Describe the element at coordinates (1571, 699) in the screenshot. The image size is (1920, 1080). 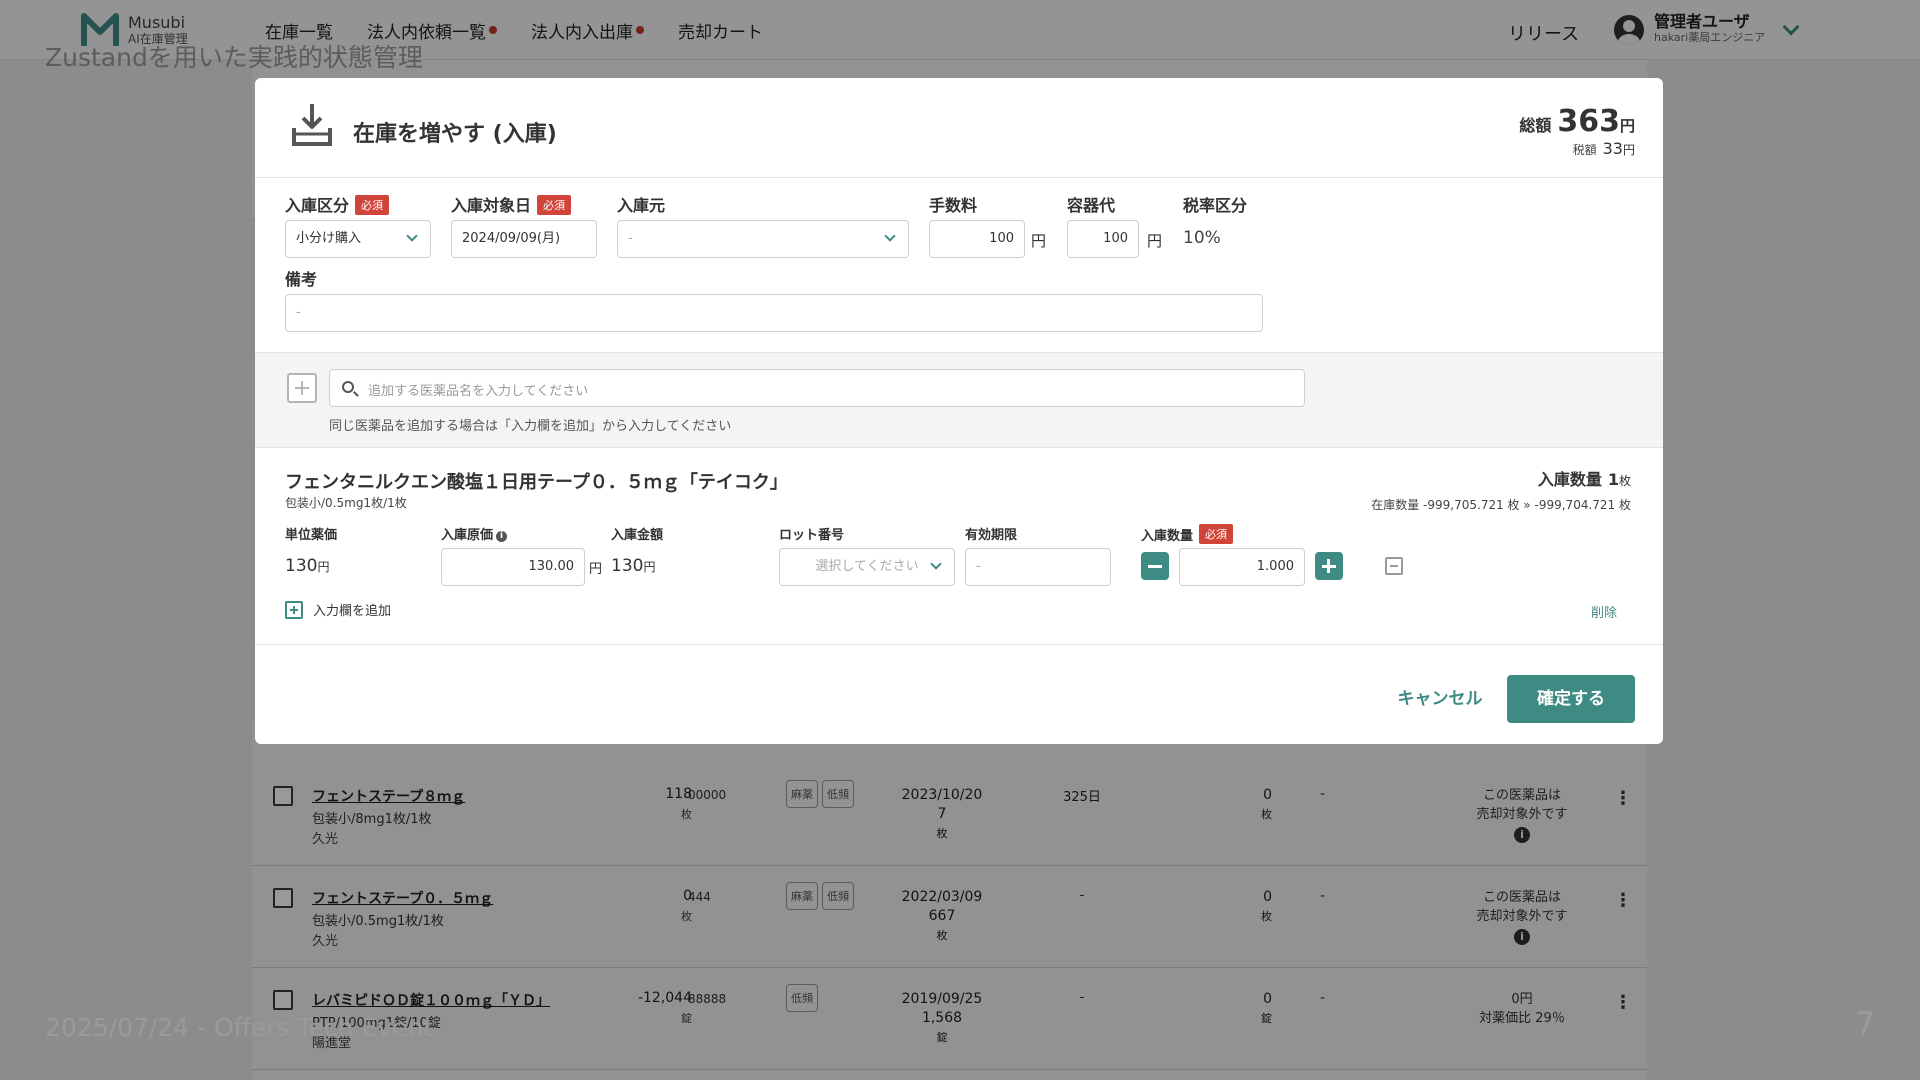
I see `confirm-button: 確定する` at that location.